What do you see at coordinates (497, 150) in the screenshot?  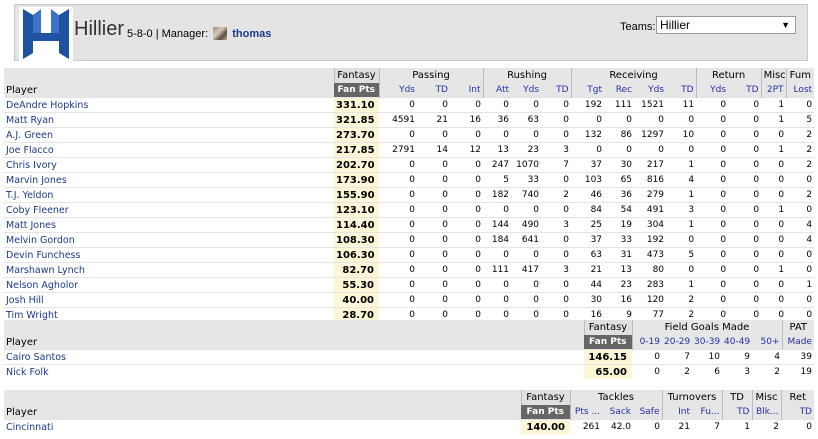 I see `stat-cell: 13` at bounding box center [497, 150].